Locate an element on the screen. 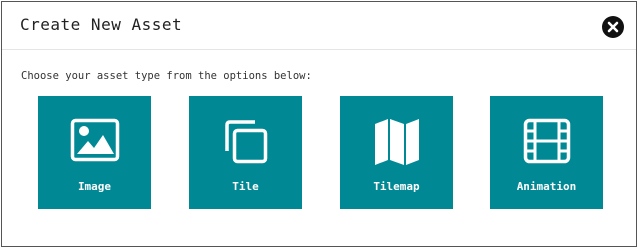 The width and height of the screenshot is (640, 250). asset-option-tile: Tile is located at coordinates (245, 152).